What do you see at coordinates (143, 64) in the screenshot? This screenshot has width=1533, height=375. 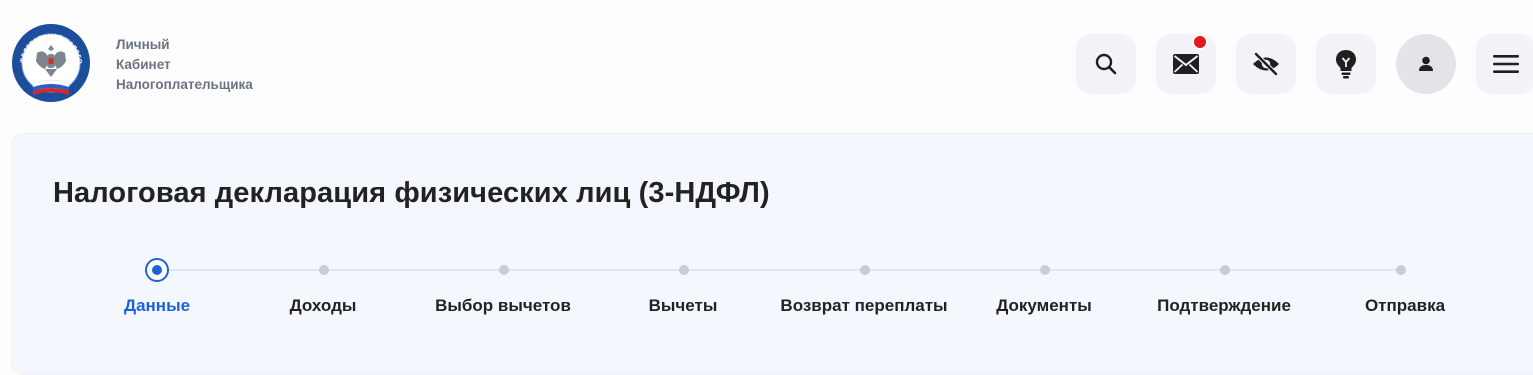 I see `brand-line-2: Кабинет` at bounding box center [143, 64].